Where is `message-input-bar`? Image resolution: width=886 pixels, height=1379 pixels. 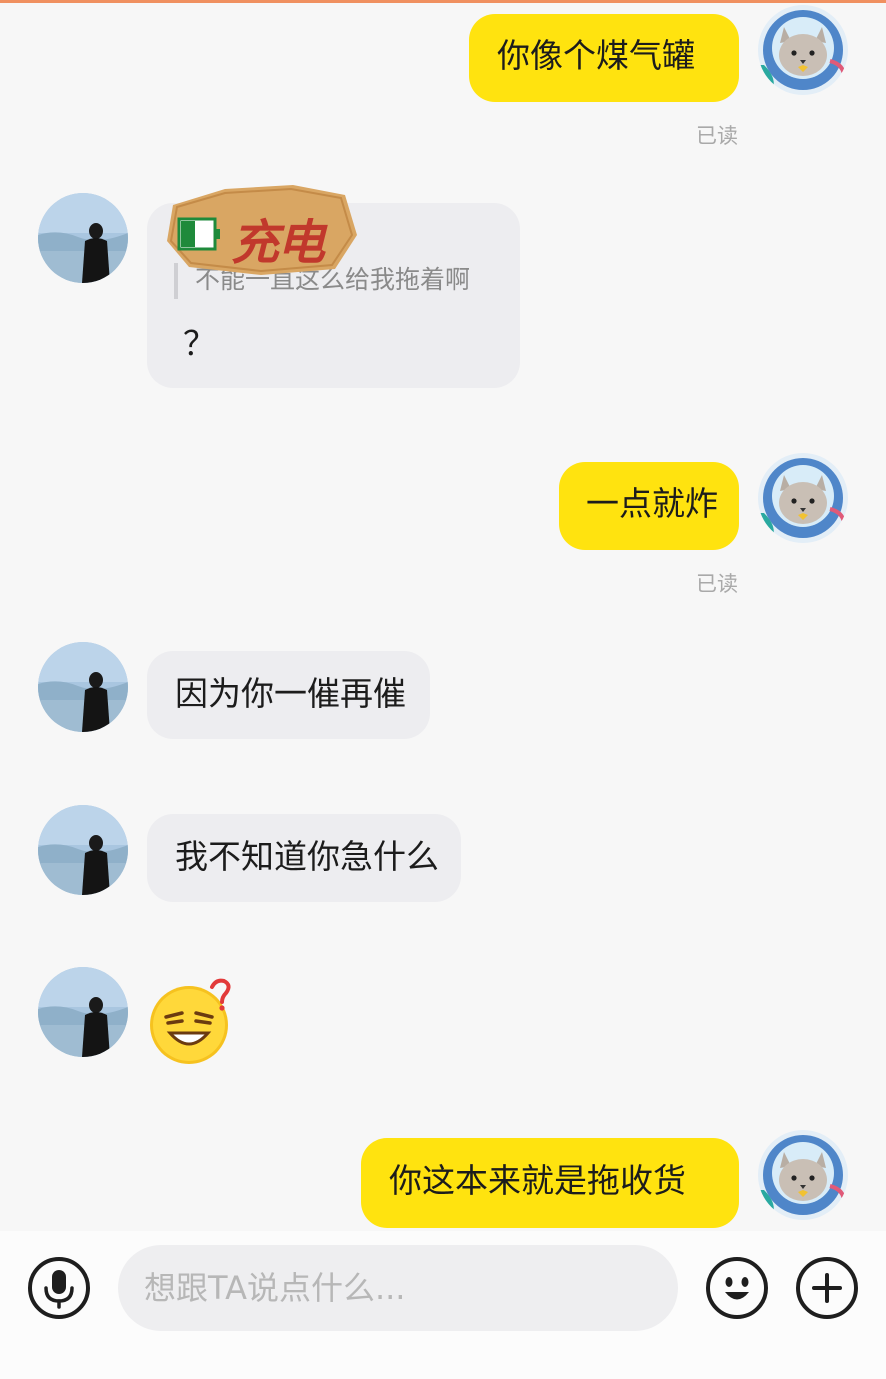
message-input-bar is located at coordinates (443, 1305).